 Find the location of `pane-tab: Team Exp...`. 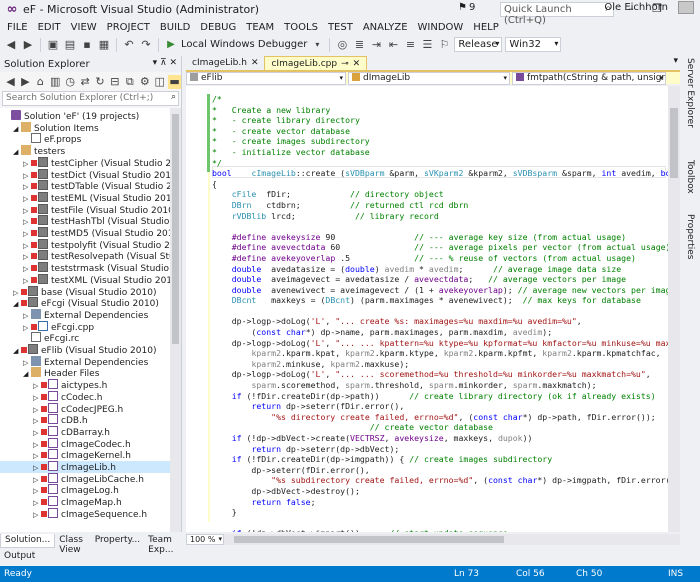

pane-tab: Team Exp... is located at coordinates (163, 544).